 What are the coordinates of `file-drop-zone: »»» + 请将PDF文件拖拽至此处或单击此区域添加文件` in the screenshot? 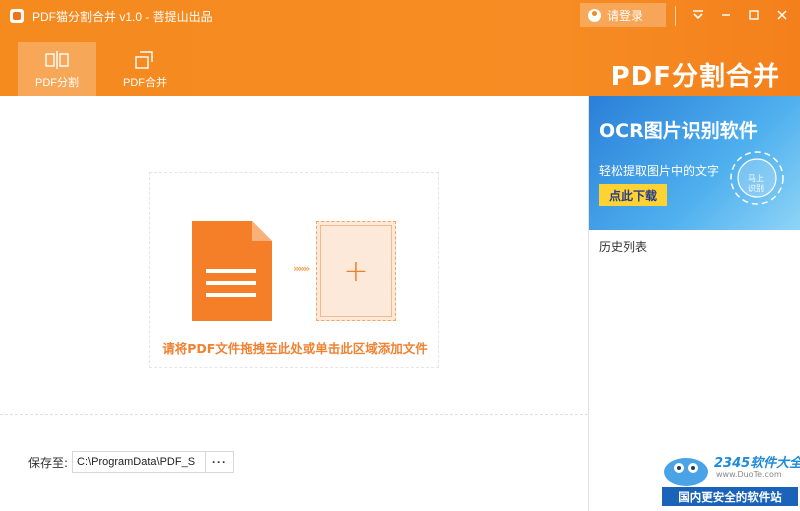 It's located at (294, 270).